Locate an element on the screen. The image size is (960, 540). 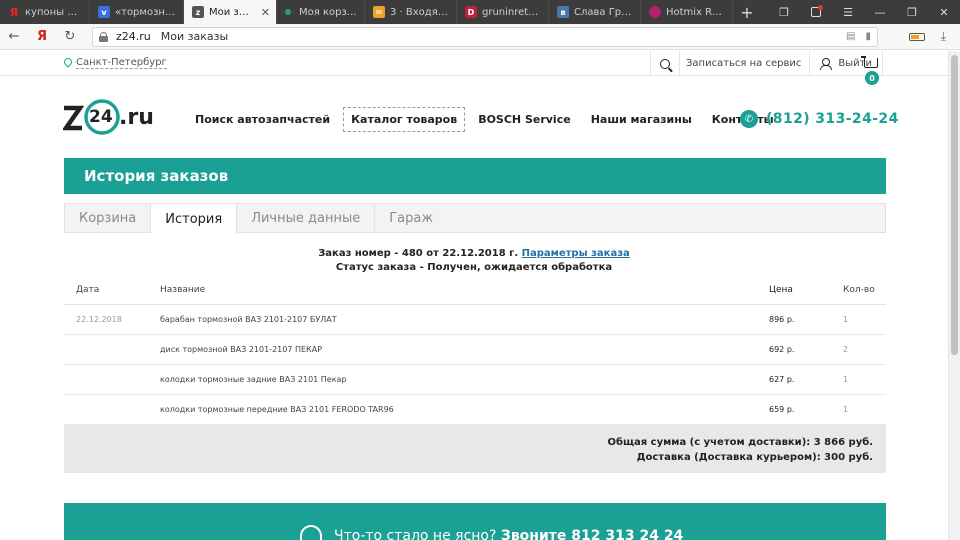
nav-bosch-service: BOSCH Service is located at coordinates (524, 119).